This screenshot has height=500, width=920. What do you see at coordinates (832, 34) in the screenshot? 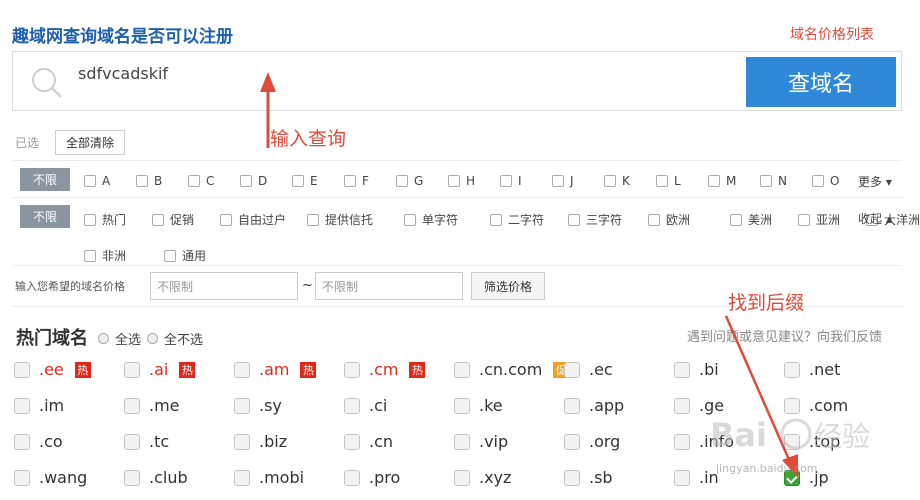
I see `price-list-link: 域名价格列表` at bounding box center [832, 34].